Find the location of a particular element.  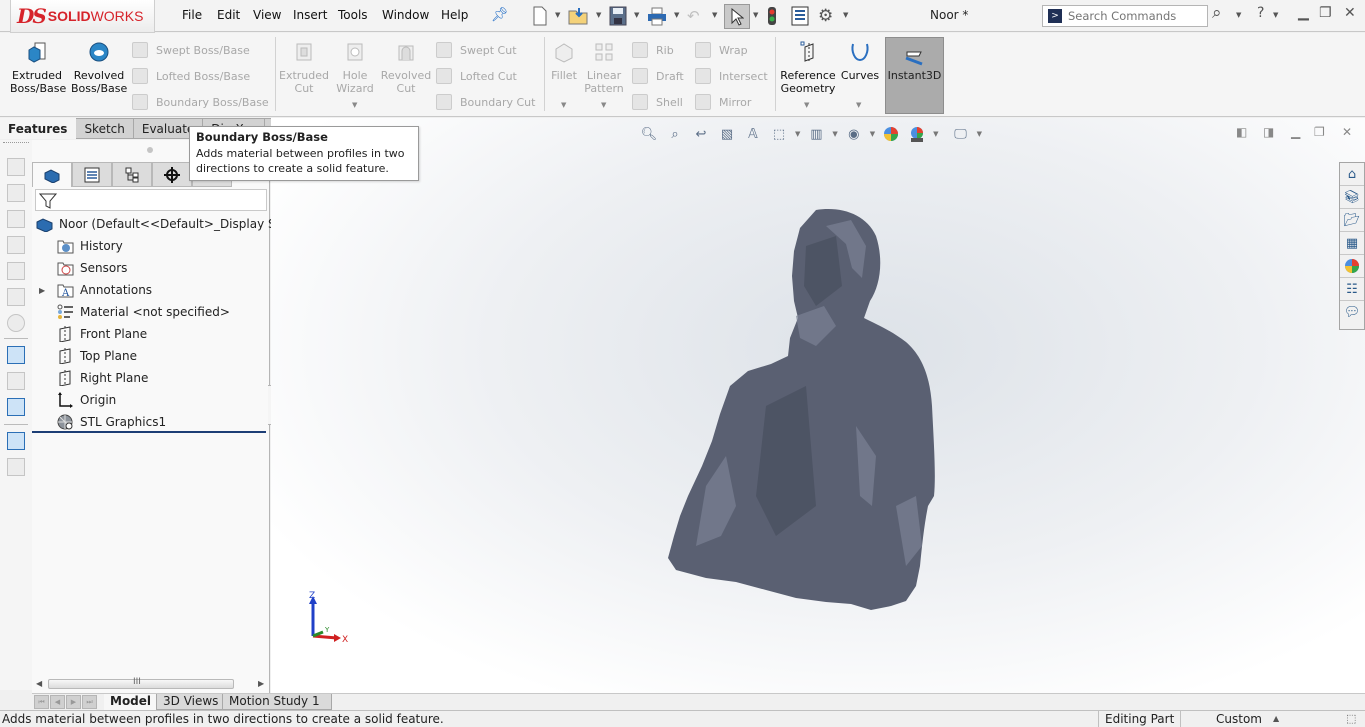

mirror-button: Mirror is located at coordinates (723, 102).